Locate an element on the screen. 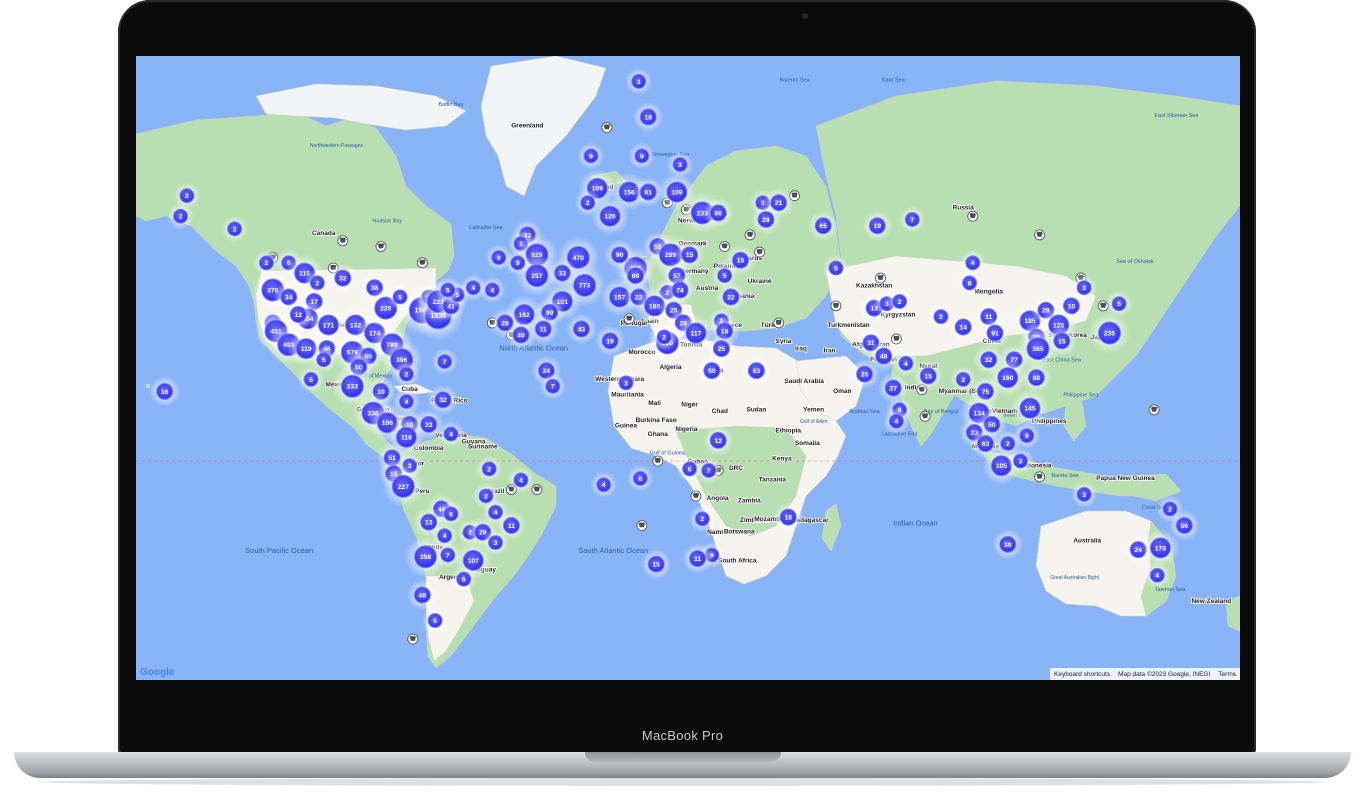 Image resolution: width=1365 pixels, height=797 pixels. cluster-marker: 39 is located at coordinates (1007, 544).